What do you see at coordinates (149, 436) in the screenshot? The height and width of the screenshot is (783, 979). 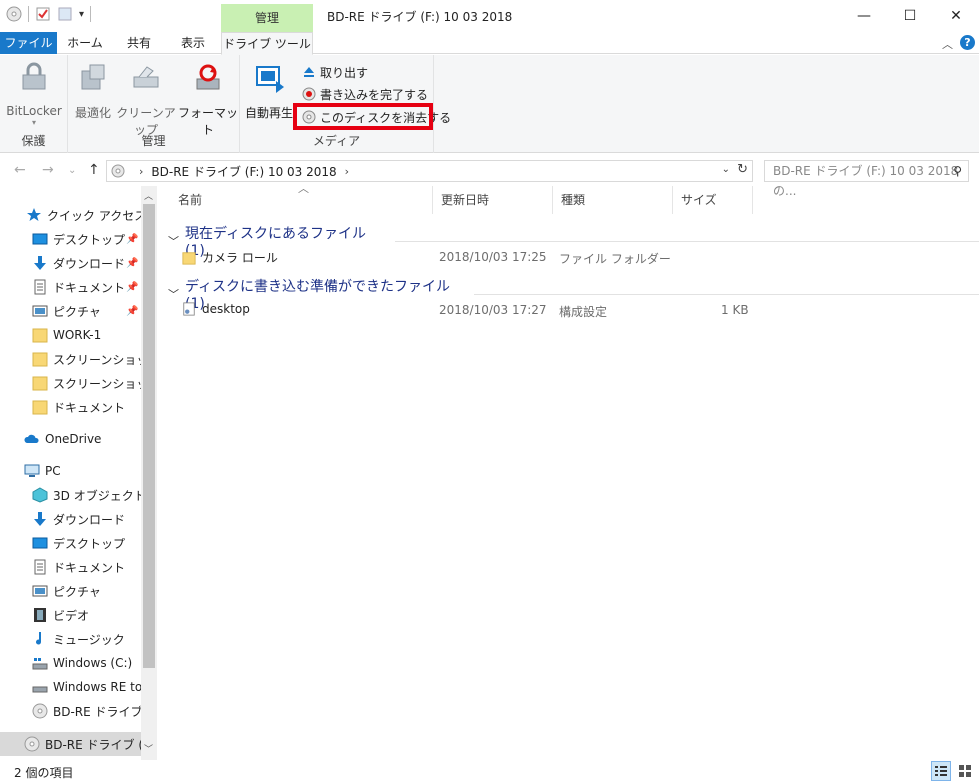 I see `scrollbar-thumb` at bounding box center [149, 436].